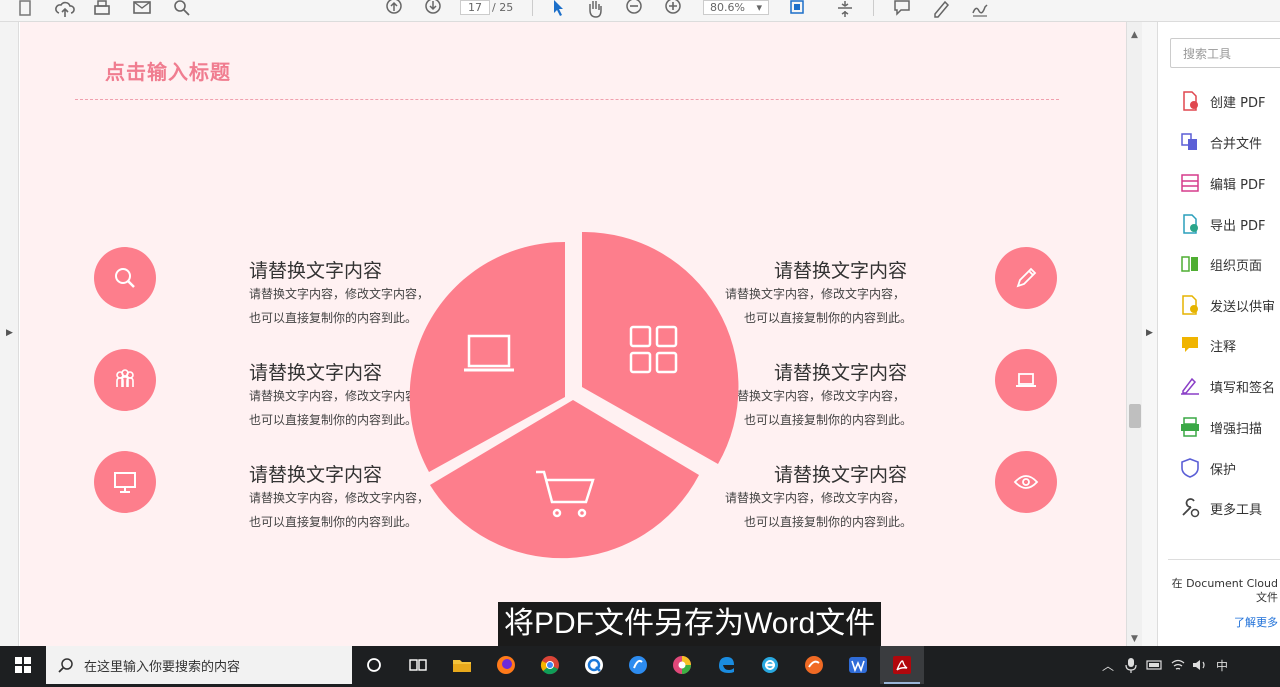 The width and height of the screenshot is (1280, 687). Describe the element at coordinates (891, 389) in the screenshot. I see `right-item-2: 请替换文字内容 请替换文字内容，修改文字内容， 也可以直接复制你的内容到此。` at that location.